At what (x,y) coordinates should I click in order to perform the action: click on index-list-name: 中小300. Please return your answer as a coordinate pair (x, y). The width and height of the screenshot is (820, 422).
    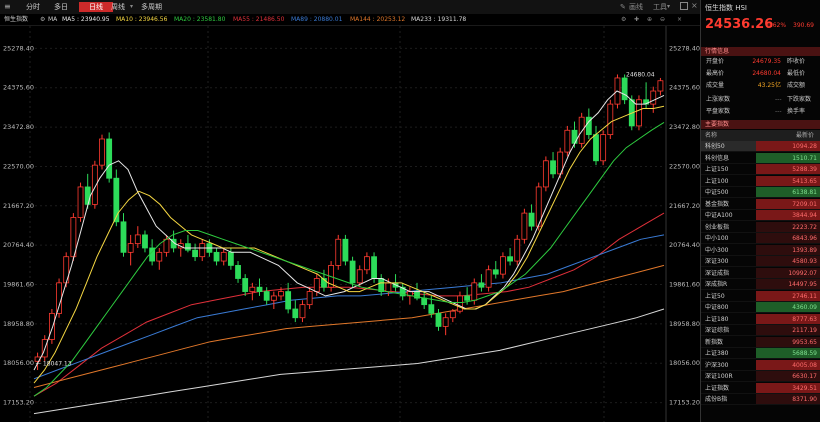
    Looking at the image, I should click on (717, 250).